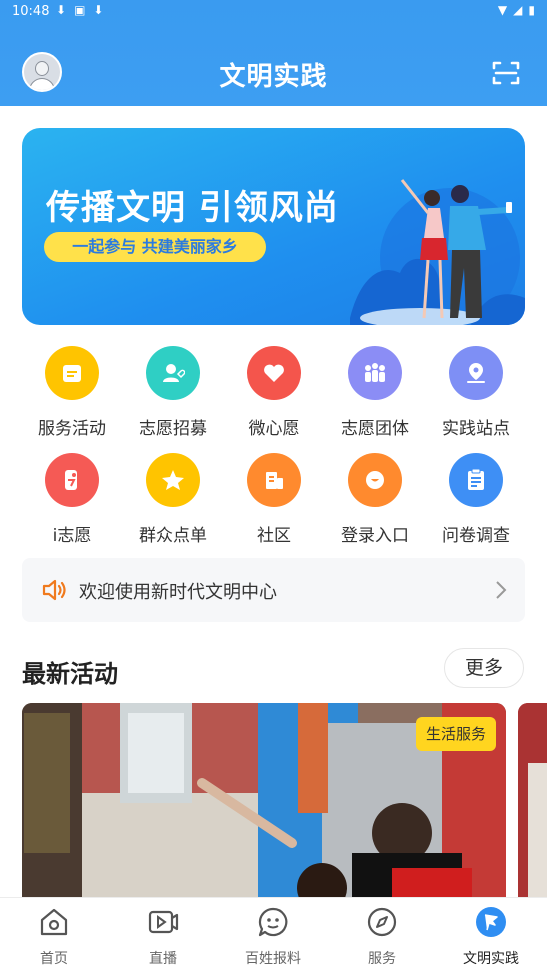 Image resolution: width=547 pixels, height=974 pixels. What do you see at coordinates (163, 959) in the screenshot?
I see `nav-label: 直播` at bounding box center [163, 959].